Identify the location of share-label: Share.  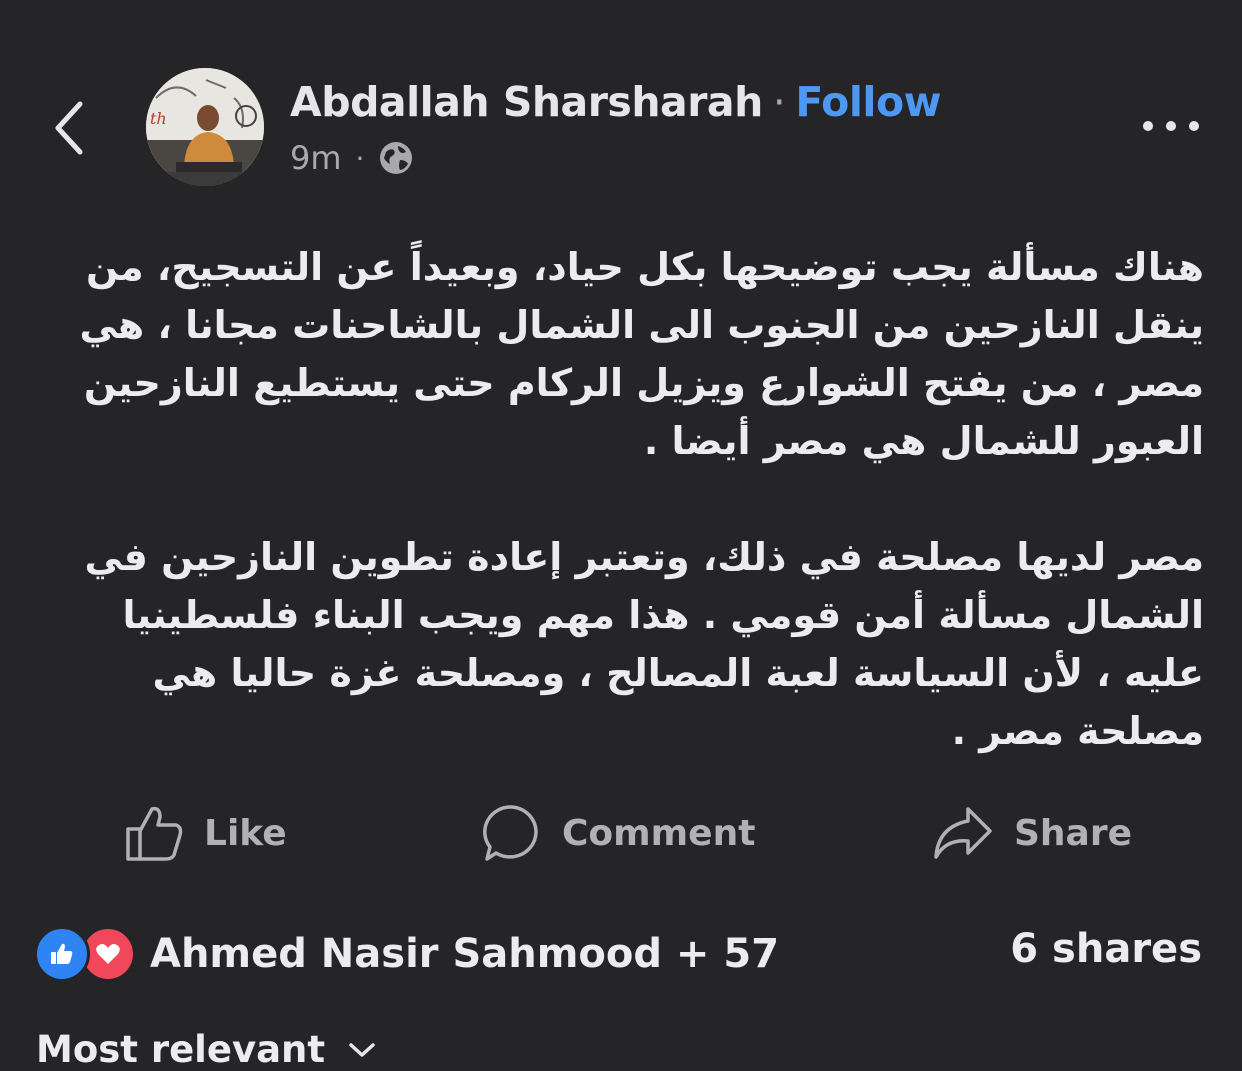
(1073, 833).